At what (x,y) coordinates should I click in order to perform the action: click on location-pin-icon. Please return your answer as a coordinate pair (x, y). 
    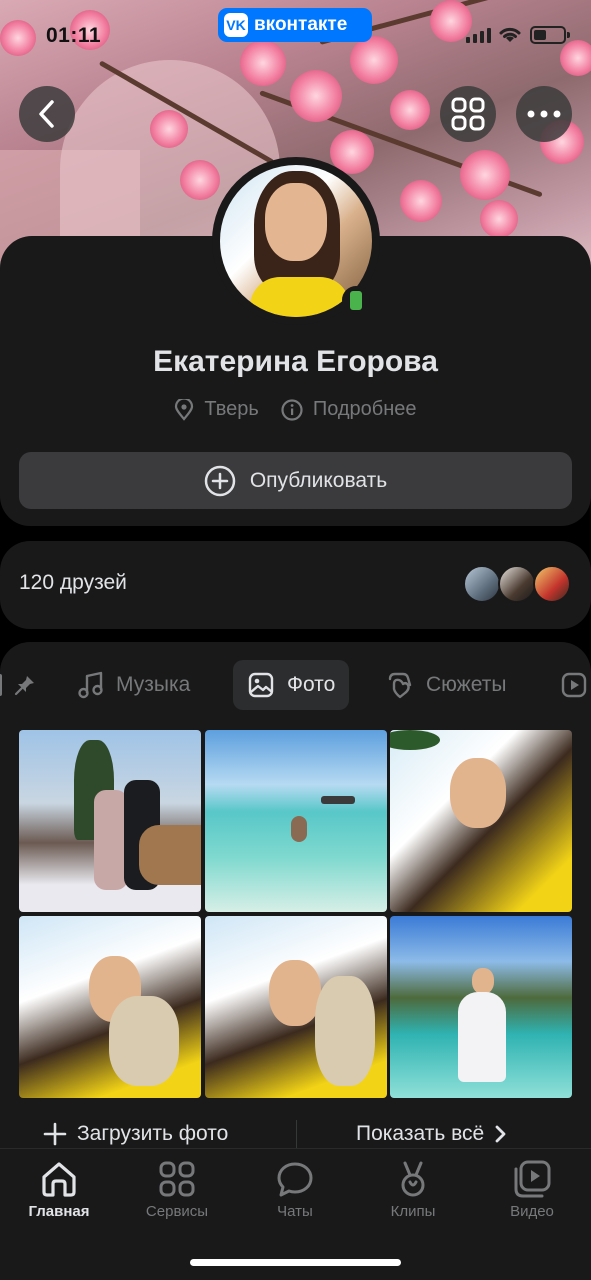
    Looking at the image, I should click on (184, 409).